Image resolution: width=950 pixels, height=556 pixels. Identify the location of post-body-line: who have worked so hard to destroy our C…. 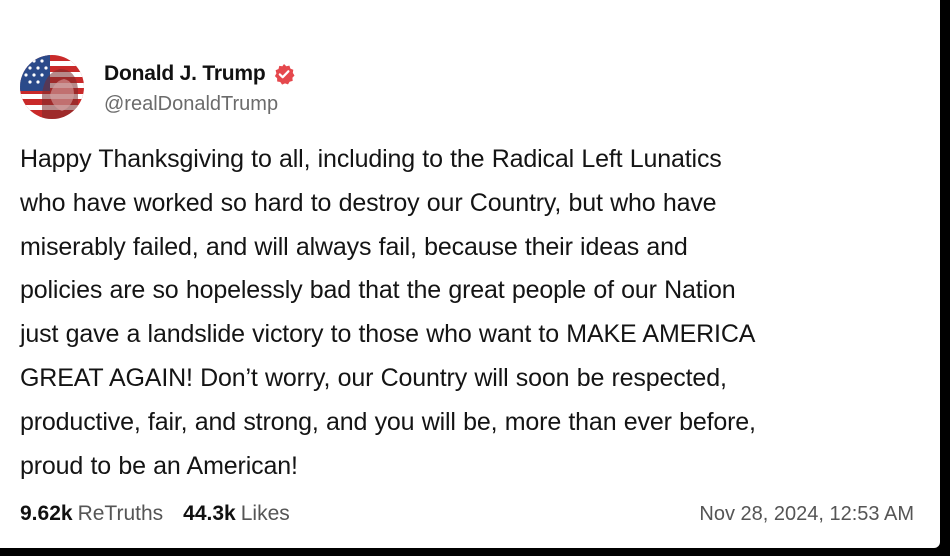
(368, 202).